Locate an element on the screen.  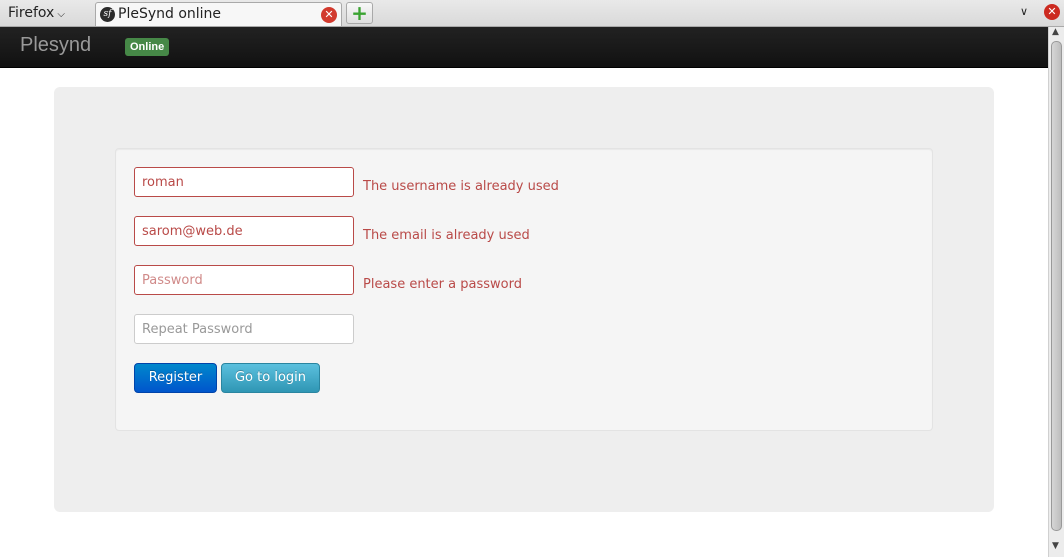
password-error: Please enter a password is located at coordinates (442, 284).